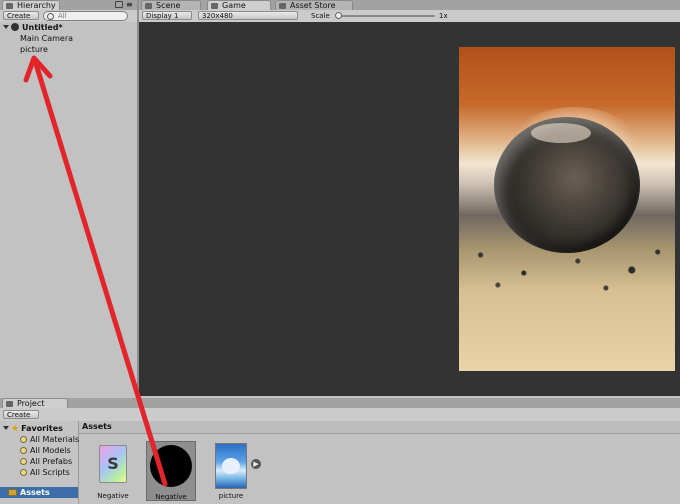  What do you see at coordinates (68, 209) in the screenshot?
I see `hierarchy-tree: Untitled* Main Camera picture` at bounding box center [68, 209].